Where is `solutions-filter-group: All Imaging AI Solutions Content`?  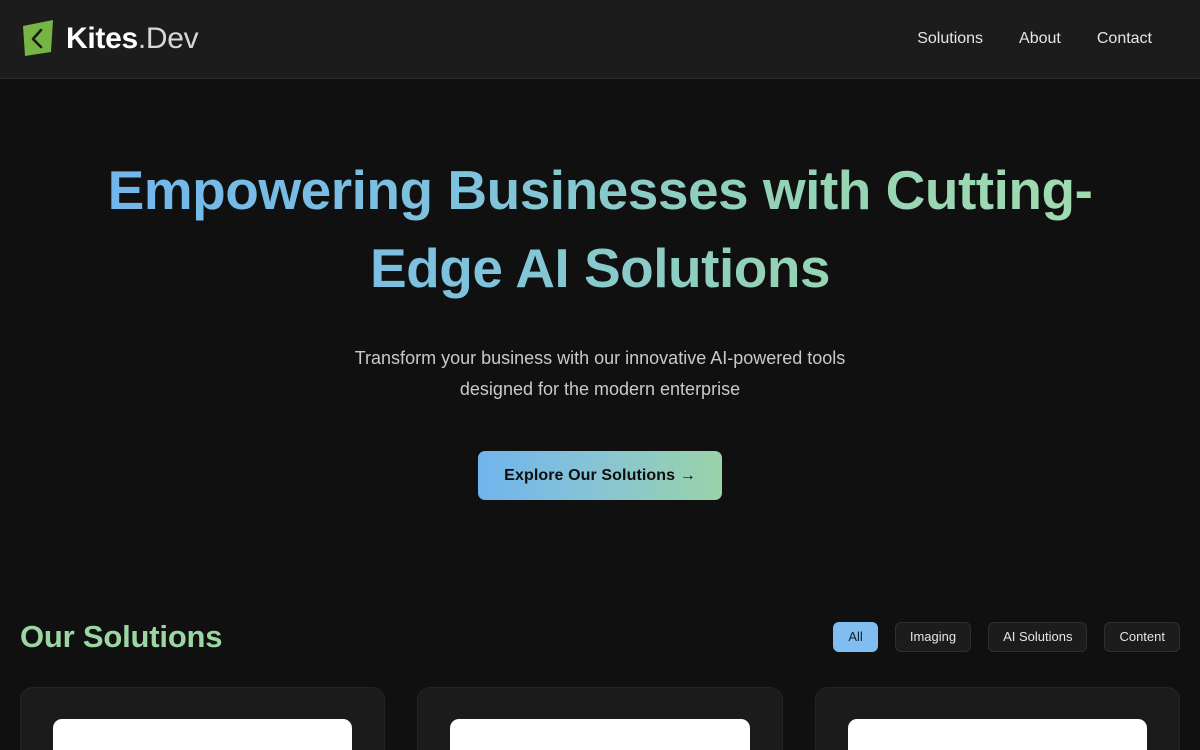 solutions-filter-group: All Imaging AI Solutions Content is located at coordinates (1006, 636).